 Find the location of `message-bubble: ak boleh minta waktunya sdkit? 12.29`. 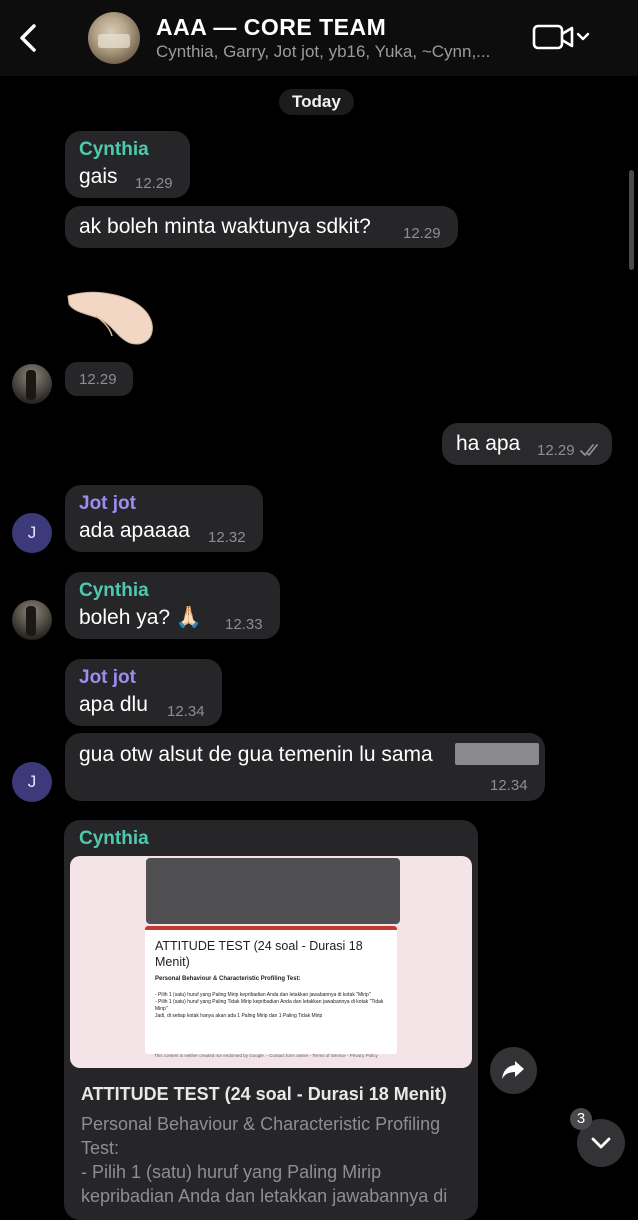

message-bubble: ak boleh minta waktunya sdkit? 12.29 is located at coordinates (261, 227).